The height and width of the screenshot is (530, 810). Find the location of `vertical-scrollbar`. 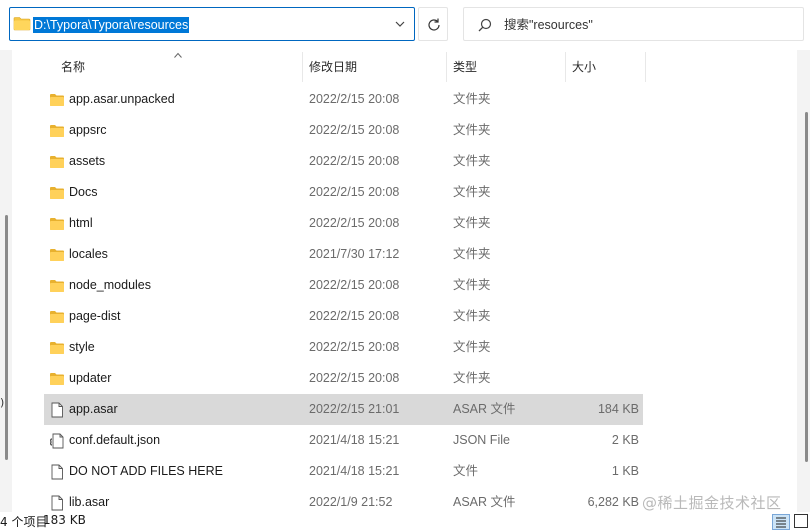

vertical-scrollbar is located at coordinates (803, 282).